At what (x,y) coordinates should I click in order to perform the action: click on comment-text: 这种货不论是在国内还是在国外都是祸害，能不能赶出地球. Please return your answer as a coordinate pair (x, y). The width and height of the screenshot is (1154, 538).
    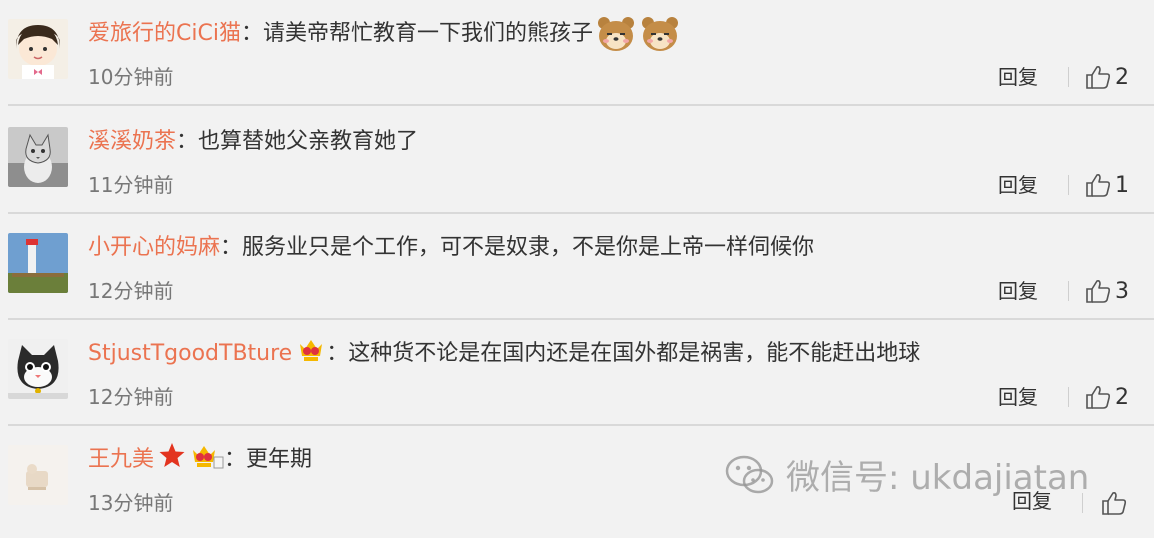
    Looking at the image, I should click on (634, 353).